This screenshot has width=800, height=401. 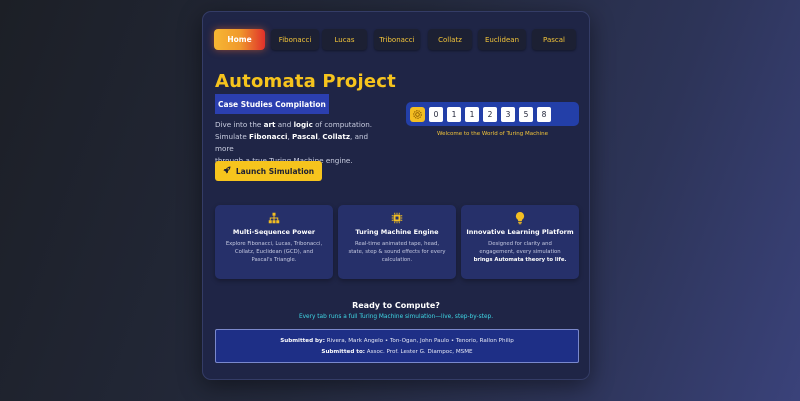 What do you see at coordinates (492, 134) in the screenshot?
I see `tape-caption: Welcome to the World of Turing Machine` at bounding box center [492, 134].